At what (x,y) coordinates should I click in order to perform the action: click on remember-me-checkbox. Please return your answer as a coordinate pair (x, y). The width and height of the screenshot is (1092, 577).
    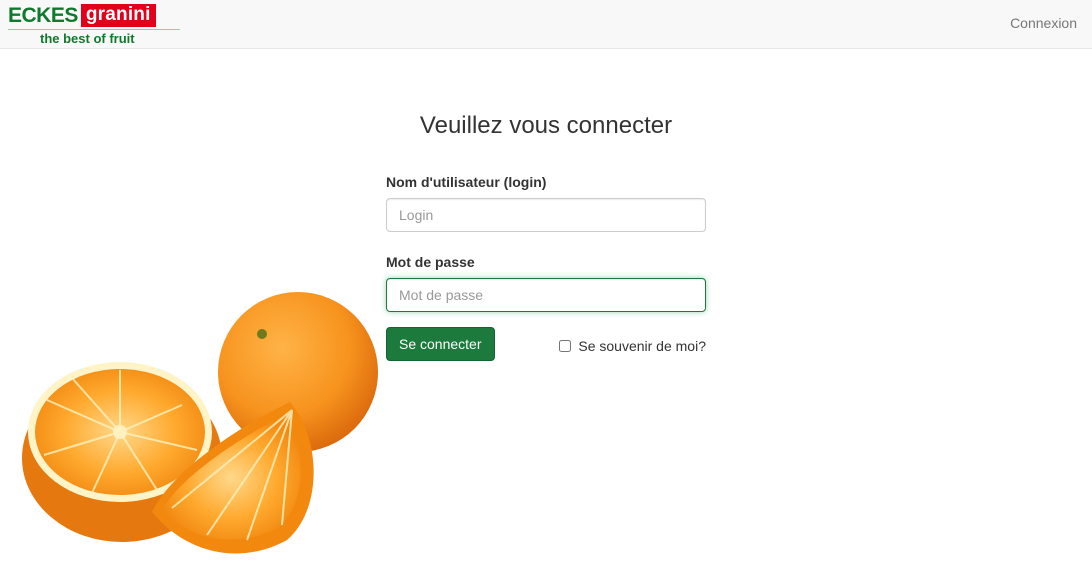
    Looking at the image, I should click on (565, 346).